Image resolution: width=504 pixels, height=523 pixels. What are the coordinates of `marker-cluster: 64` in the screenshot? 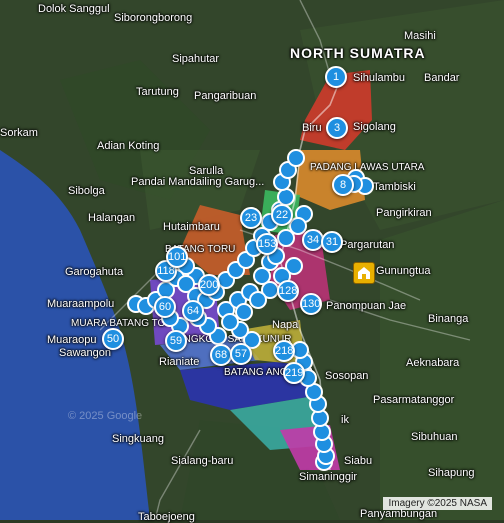 It's located at (193, 311).